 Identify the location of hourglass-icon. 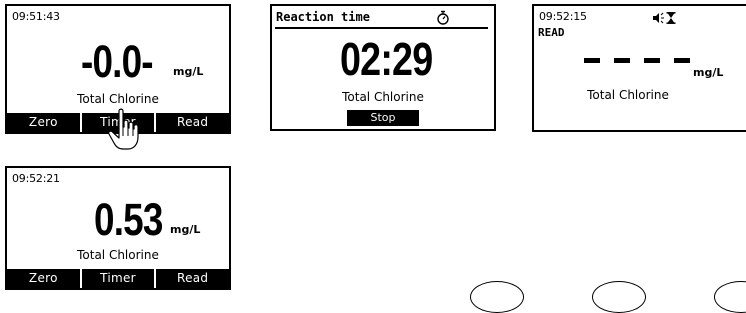
(671, 18).